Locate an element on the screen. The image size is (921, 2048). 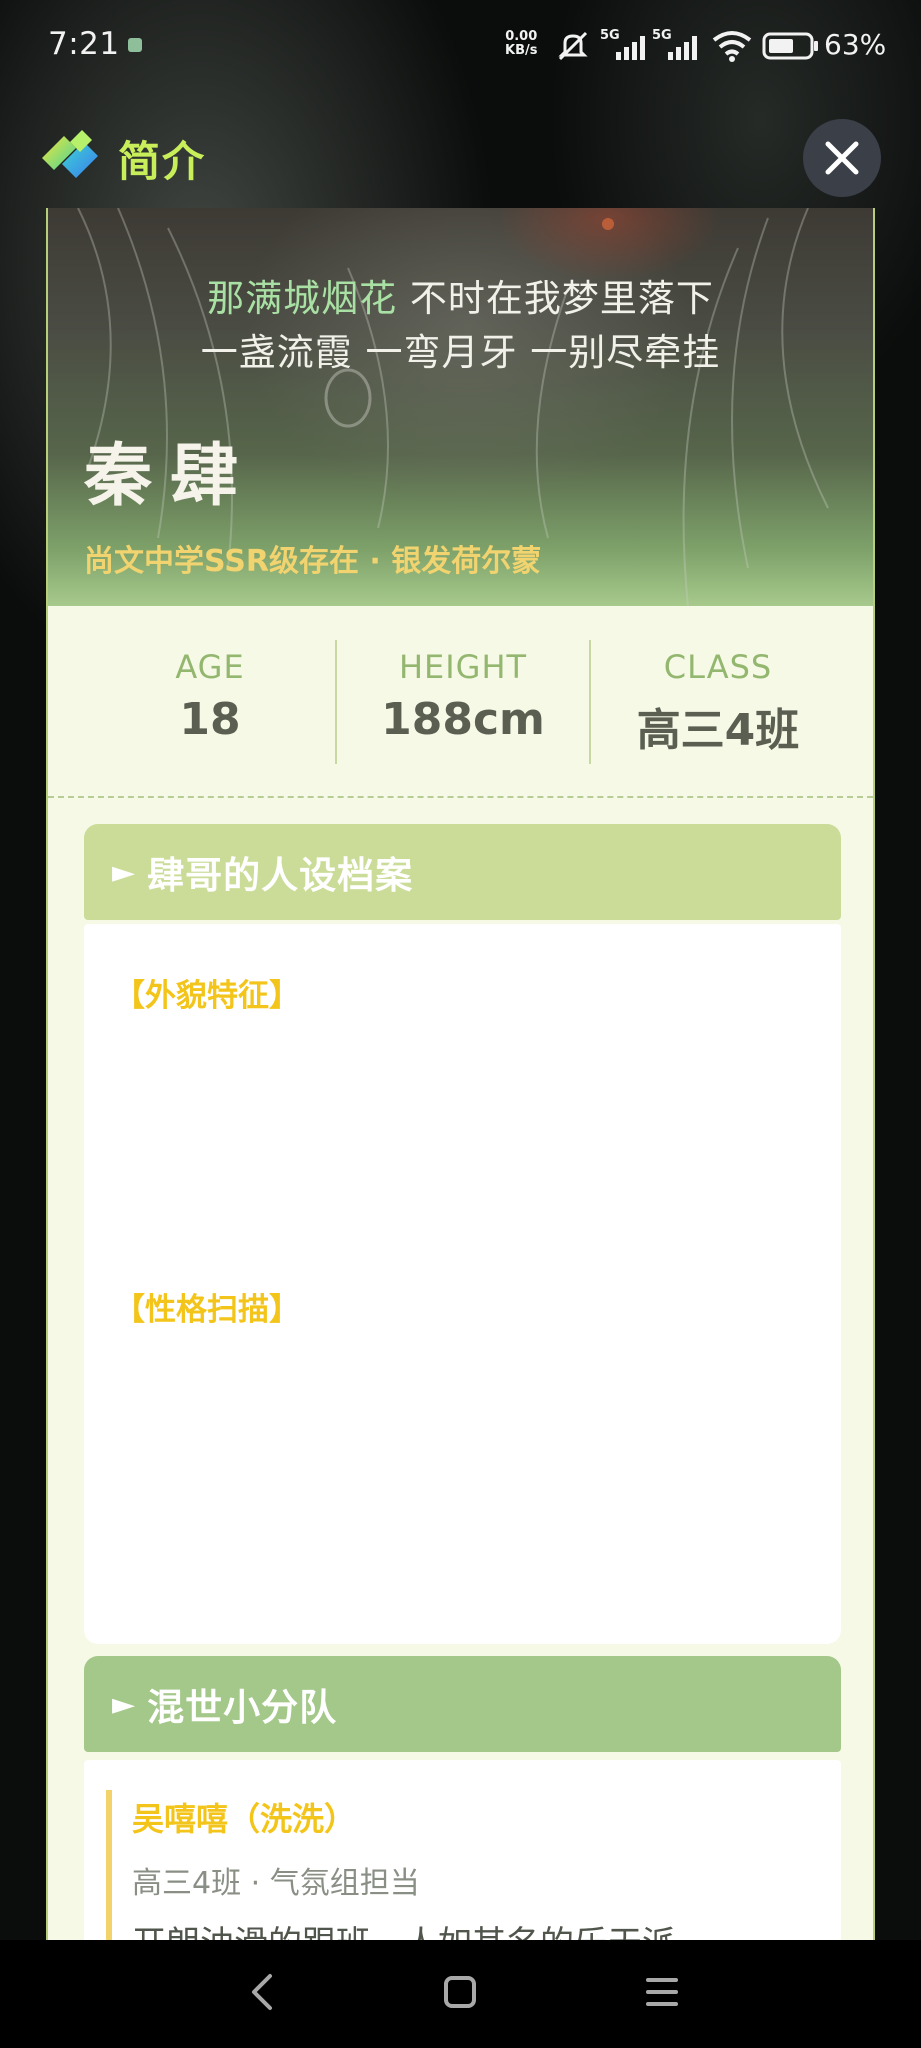
system-nav-bar is located at coordinates (460, 1994).